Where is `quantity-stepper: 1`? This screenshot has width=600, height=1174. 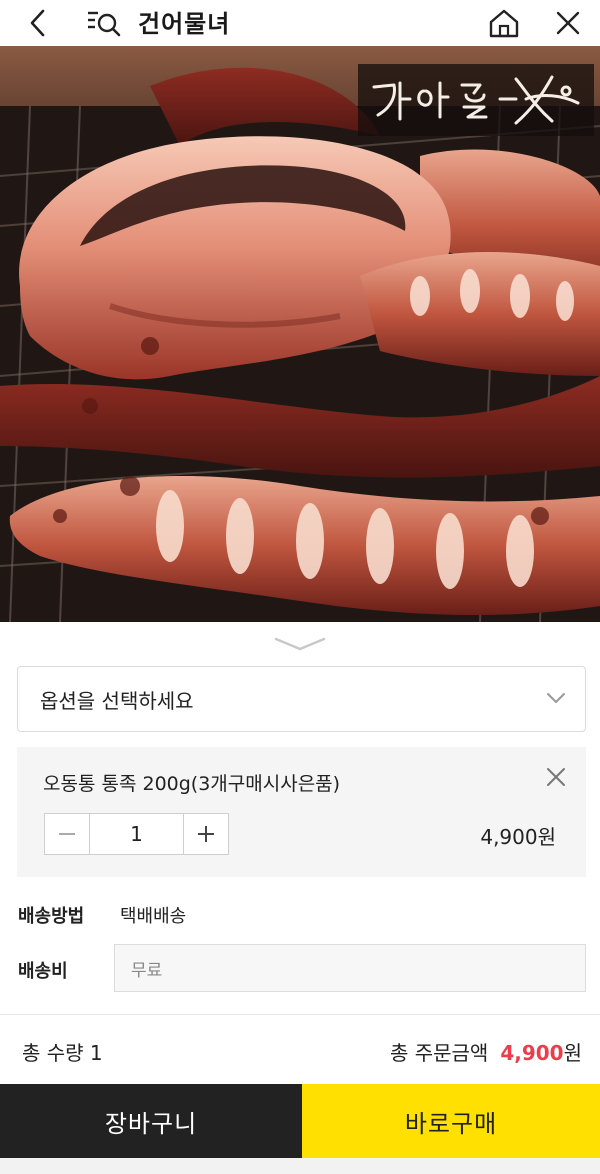
quantity-stepper: 1 is located at coordinates (136, 834).